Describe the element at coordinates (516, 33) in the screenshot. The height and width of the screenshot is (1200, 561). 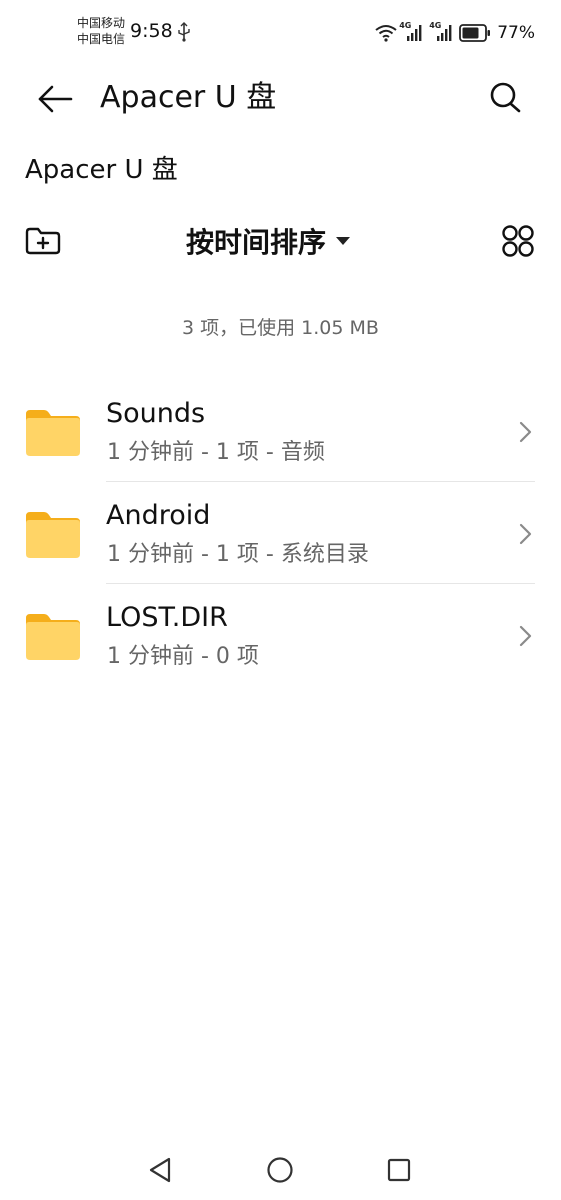
I see `battery-percent: 77%` at that location.